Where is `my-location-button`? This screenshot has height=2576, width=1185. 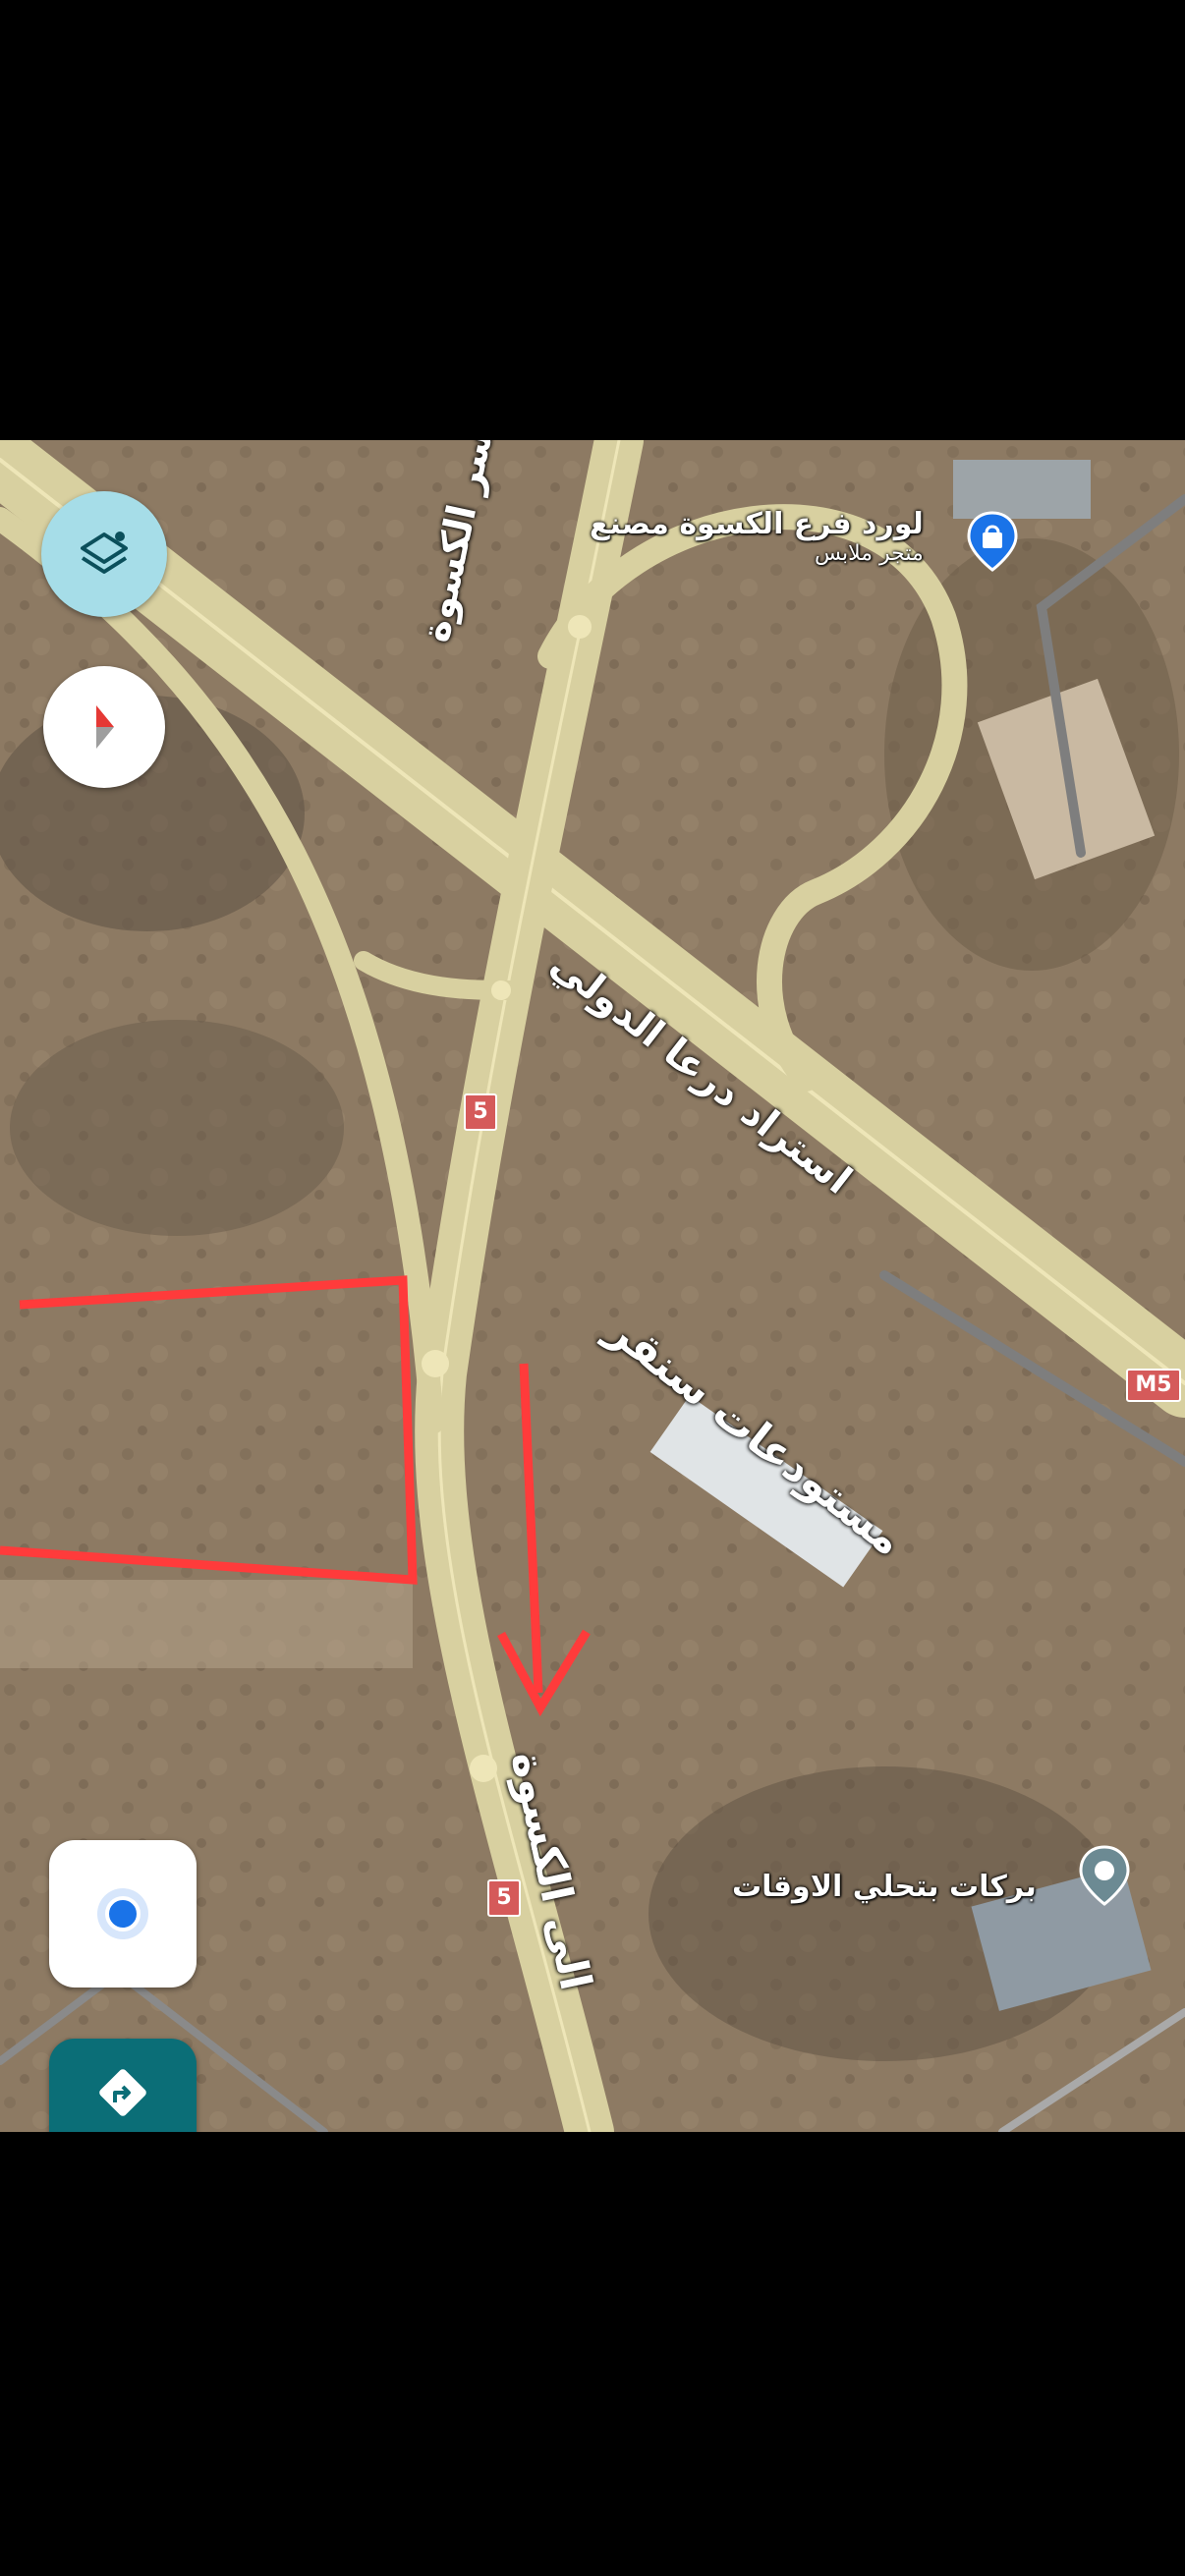
my-location-button is located at coordinates (123, 1914).